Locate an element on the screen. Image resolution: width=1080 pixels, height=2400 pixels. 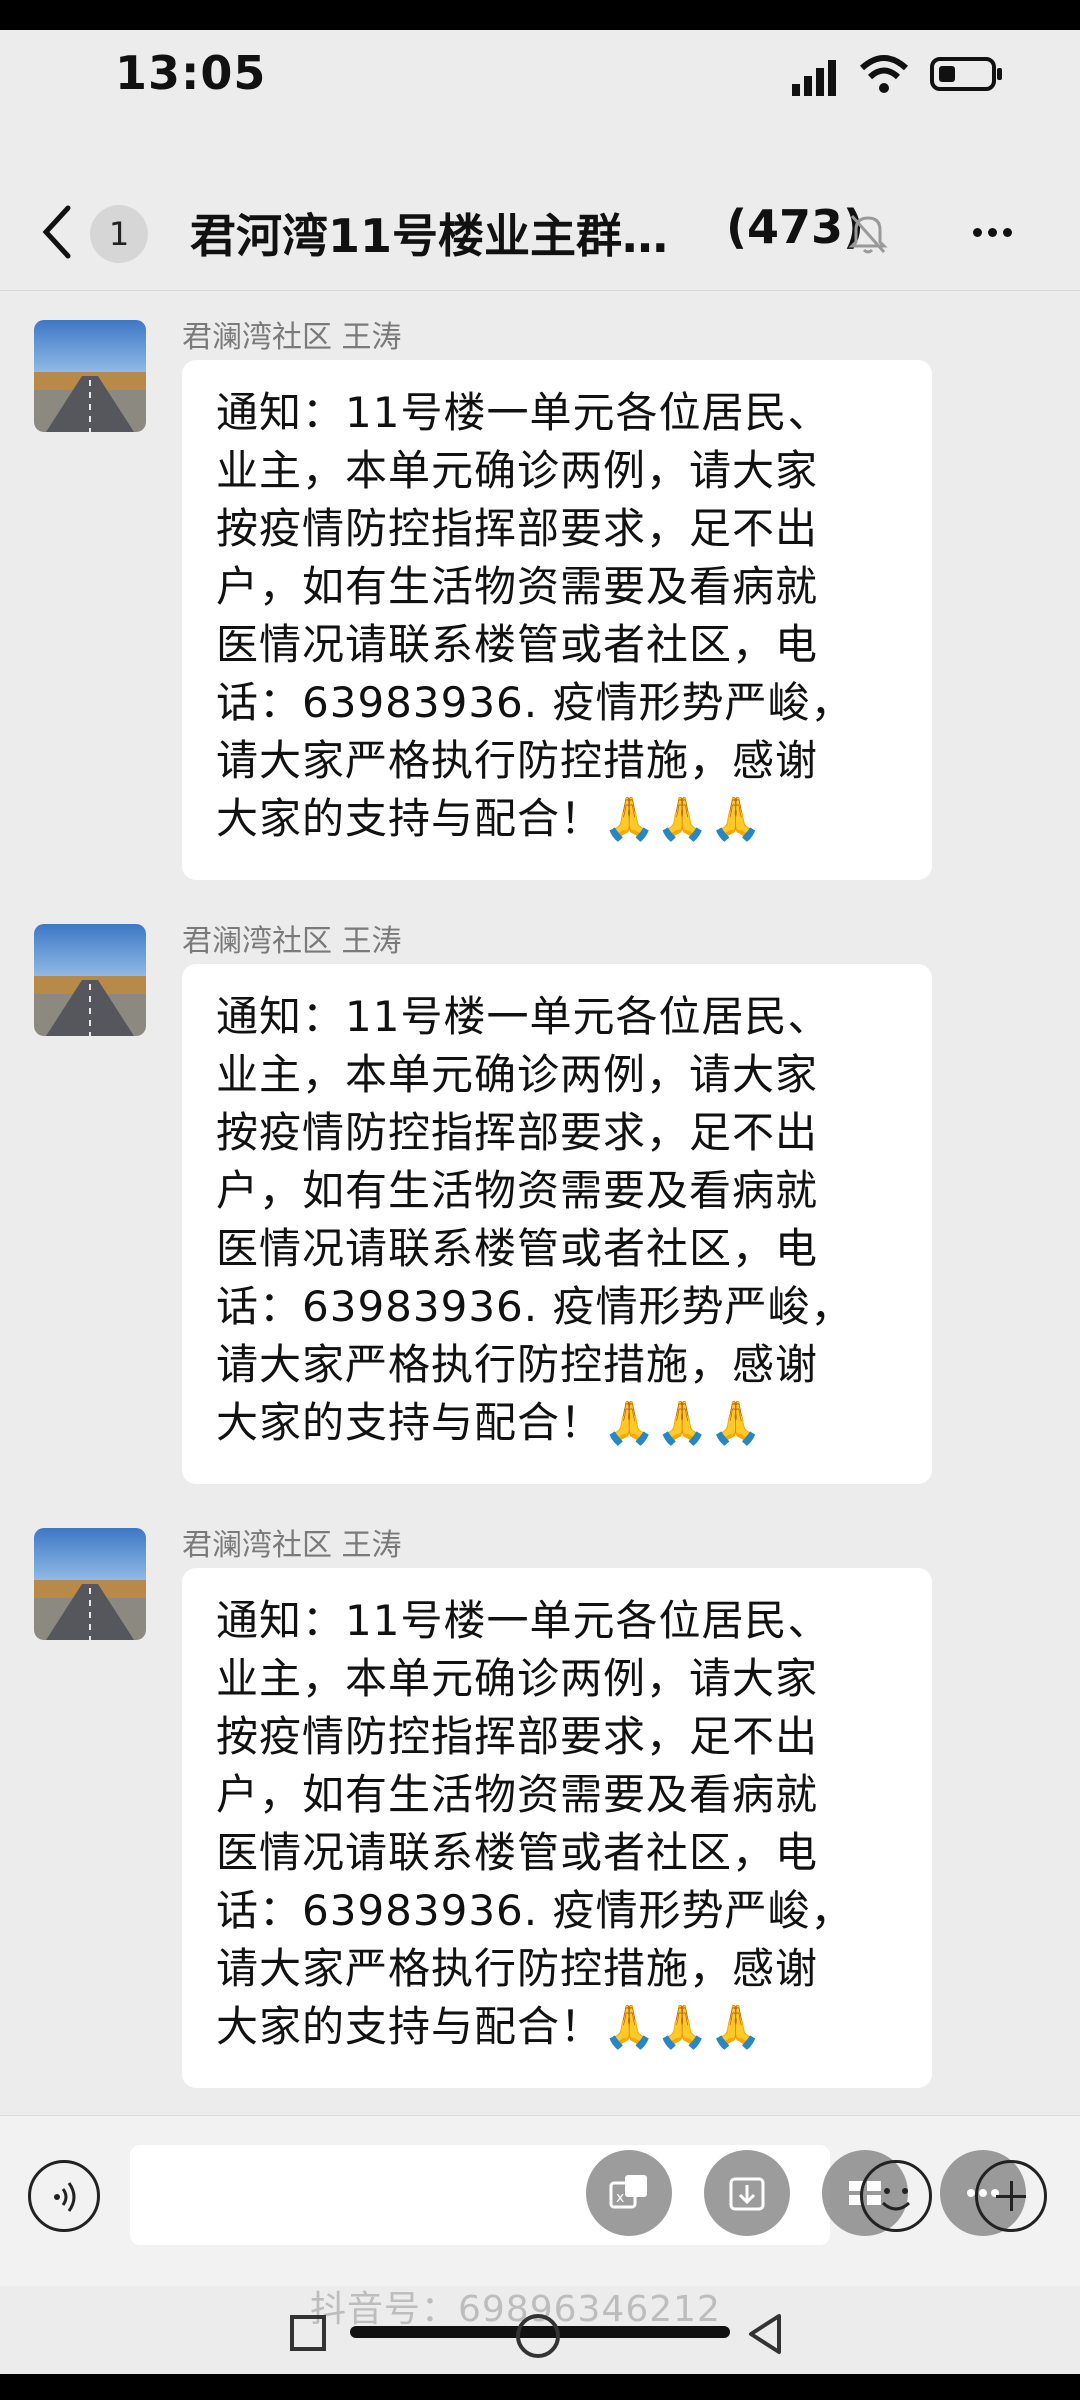
top-black-band is located at coordinates (540, 15).